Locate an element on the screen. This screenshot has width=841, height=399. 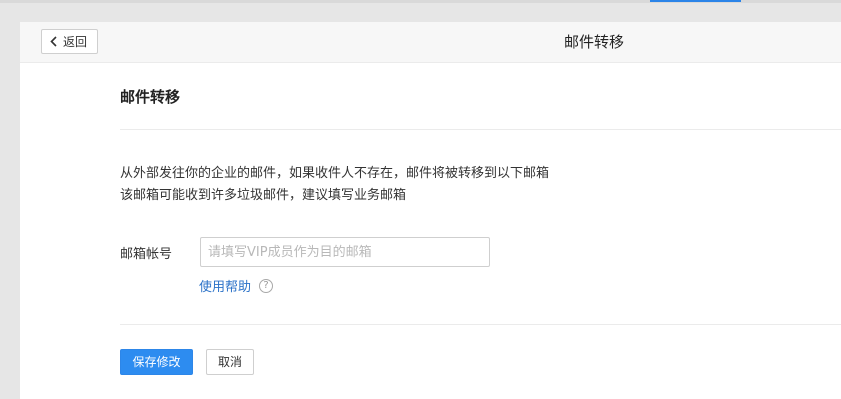
panel-header: 返回 邮件转移 is located at coordinates (430, 42).